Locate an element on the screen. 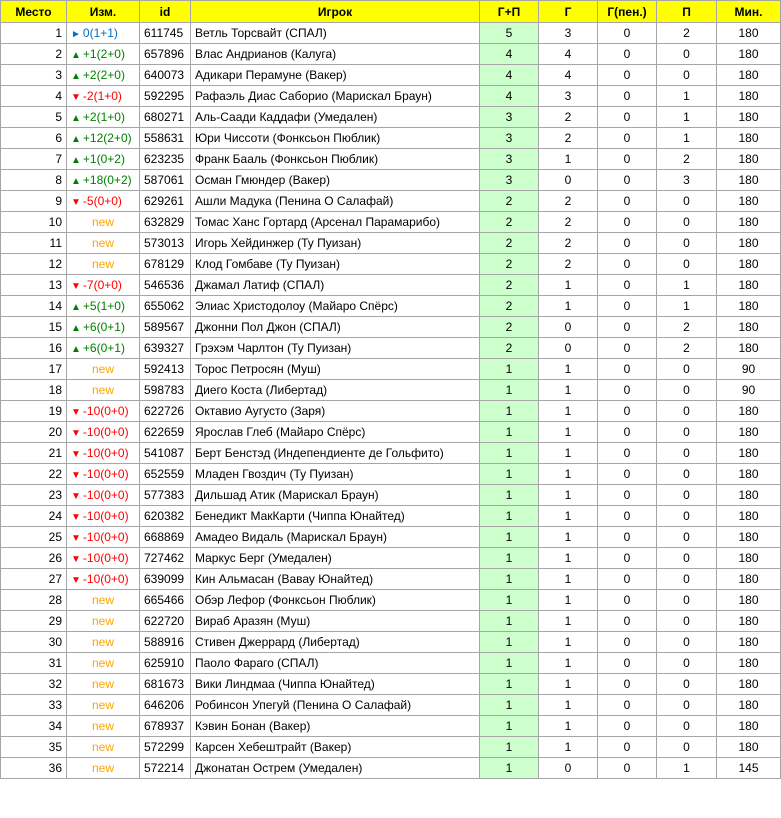  header-assists: П is located at coordinates (686, 11).